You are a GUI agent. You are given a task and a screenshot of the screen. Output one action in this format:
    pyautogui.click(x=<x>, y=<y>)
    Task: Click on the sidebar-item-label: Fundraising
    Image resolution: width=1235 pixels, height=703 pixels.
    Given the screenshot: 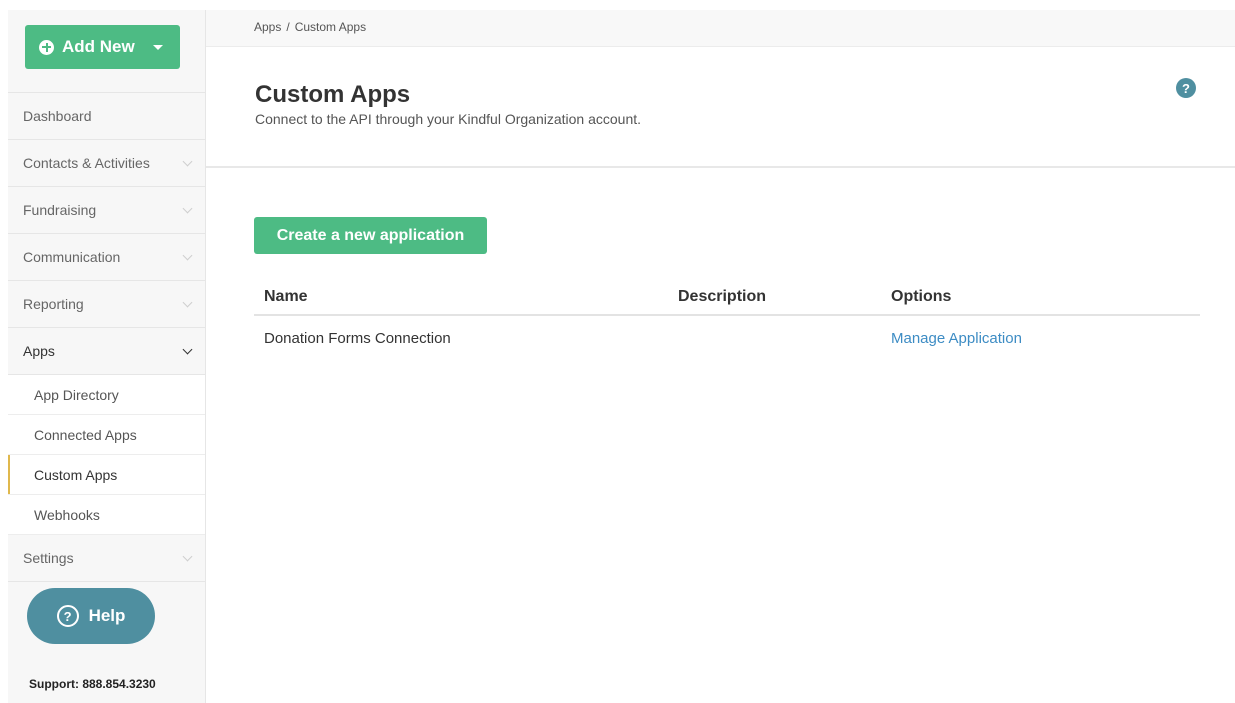 What is the action you would take?
    pyautogui.click(x=60, y=210)
    